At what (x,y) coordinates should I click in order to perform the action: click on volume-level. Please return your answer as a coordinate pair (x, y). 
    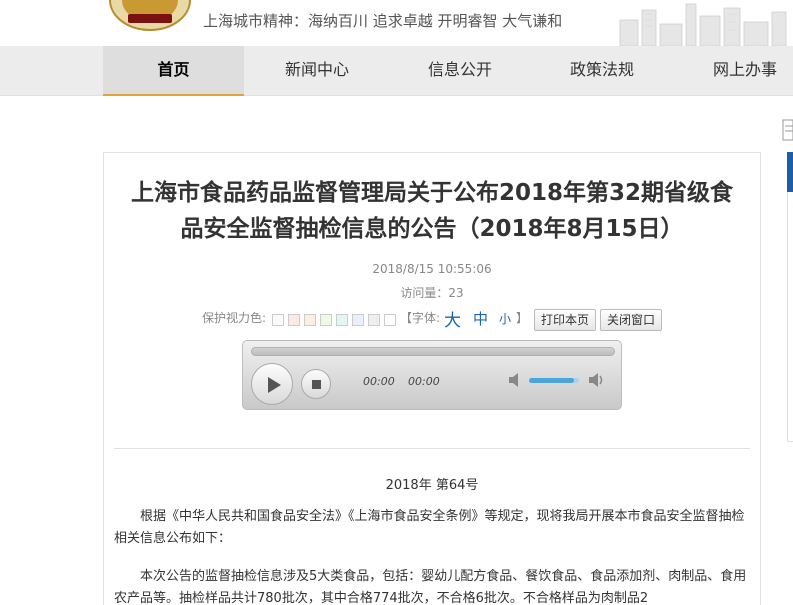
    Looking at the image, I should click on (551, 380).